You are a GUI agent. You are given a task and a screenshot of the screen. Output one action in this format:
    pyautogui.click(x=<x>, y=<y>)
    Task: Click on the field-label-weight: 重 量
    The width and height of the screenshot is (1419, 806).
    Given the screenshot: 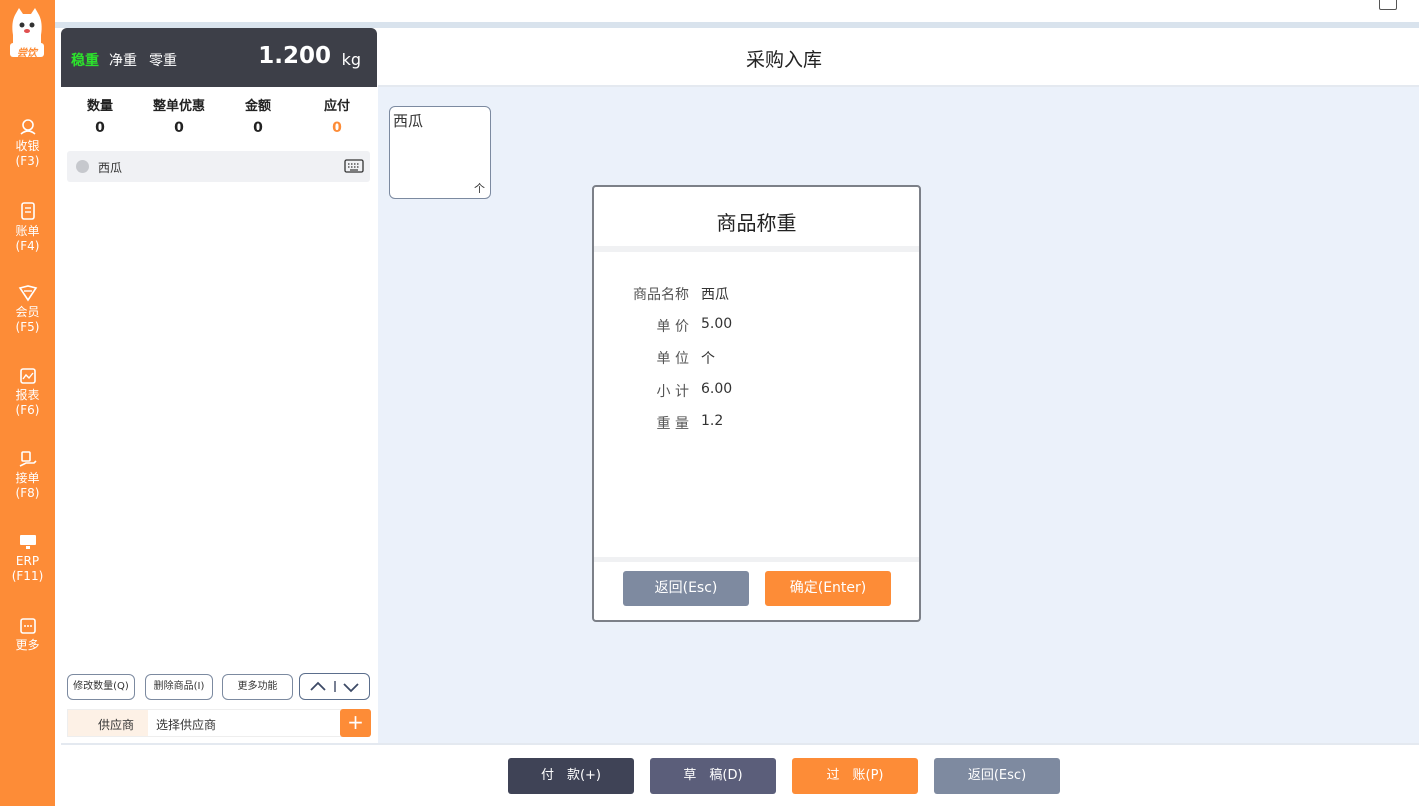 What is the action you would take?
    pyautogui.click(x=672, y=424)
    